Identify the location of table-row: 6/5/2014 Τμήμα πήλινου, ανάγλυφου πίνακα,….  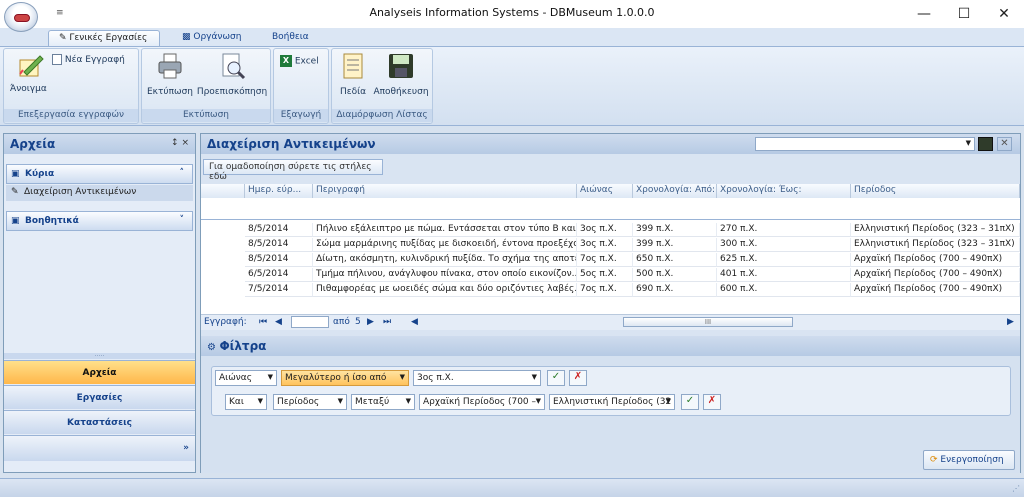
(610, 275).